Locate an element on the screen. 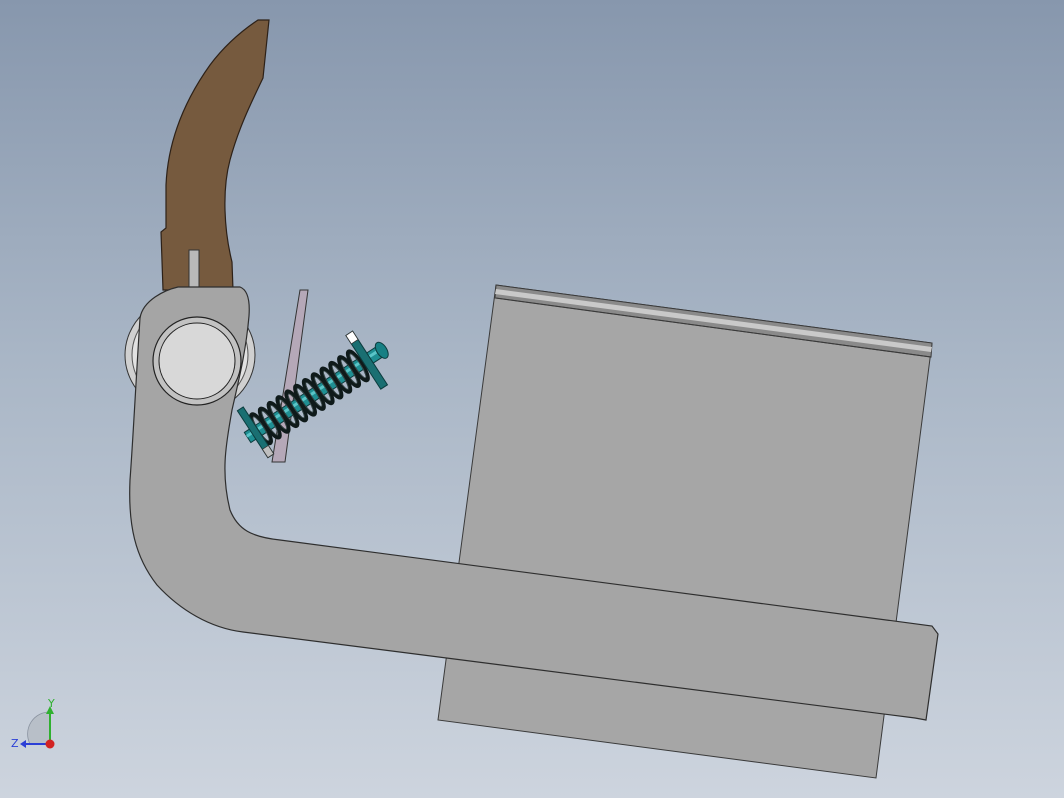 This screenshot has height=798, width=1064. pivot-pin-inner is located at coordinates (197, 361).